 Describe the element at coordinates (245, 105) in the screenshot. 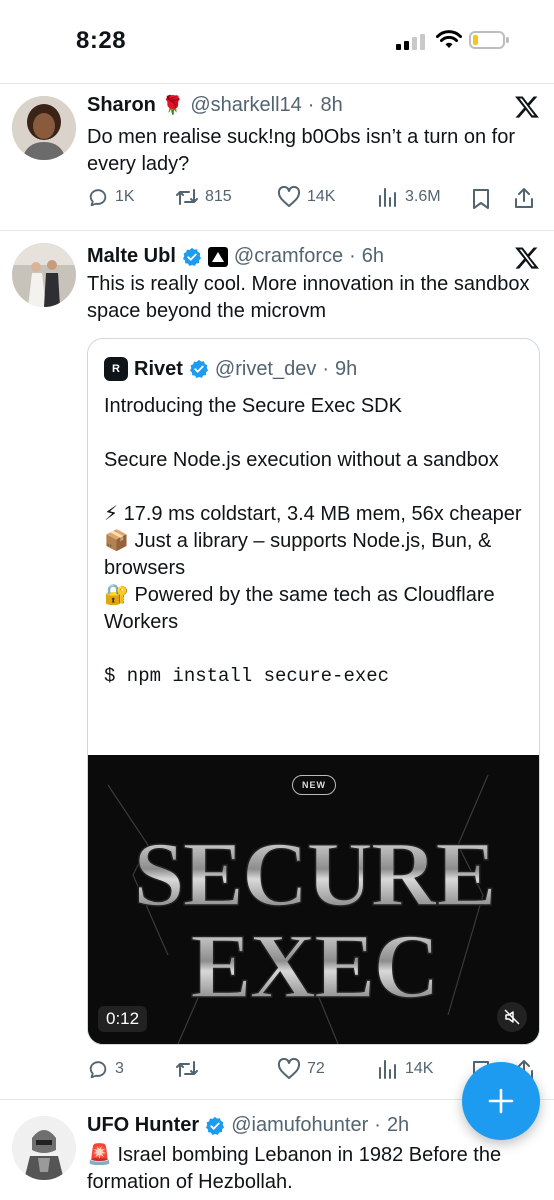

I see `author-handle: @sharkell14` at that location.